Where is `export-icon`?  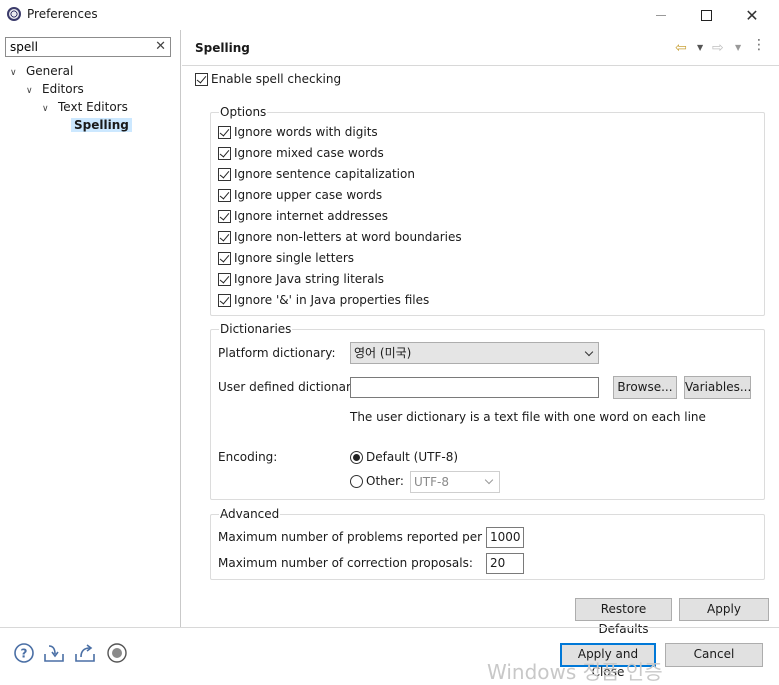 export-icon is located at coordinates (85, 653).